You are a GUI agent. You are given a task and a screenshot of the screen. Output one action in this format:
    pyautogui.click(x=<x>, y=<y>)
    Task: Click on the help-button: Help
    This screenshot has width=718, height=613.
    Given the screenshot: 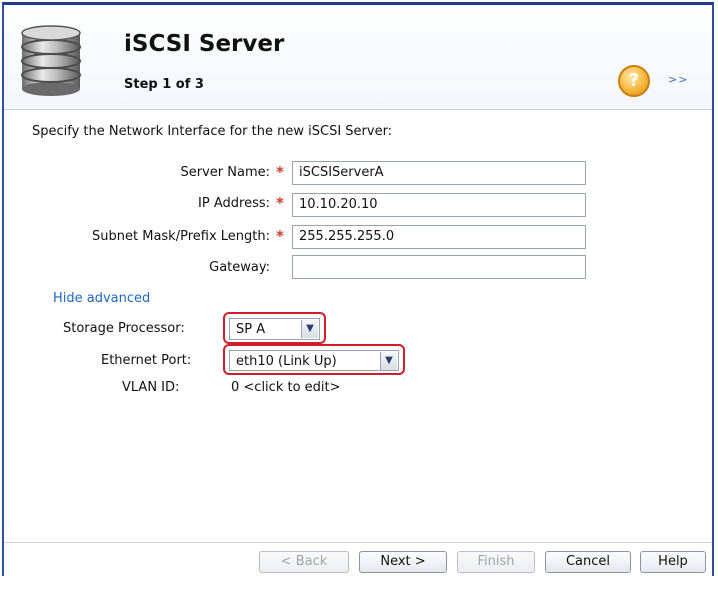 What is the action you would take?
    pyautogui.click(x=673, y=562)
    